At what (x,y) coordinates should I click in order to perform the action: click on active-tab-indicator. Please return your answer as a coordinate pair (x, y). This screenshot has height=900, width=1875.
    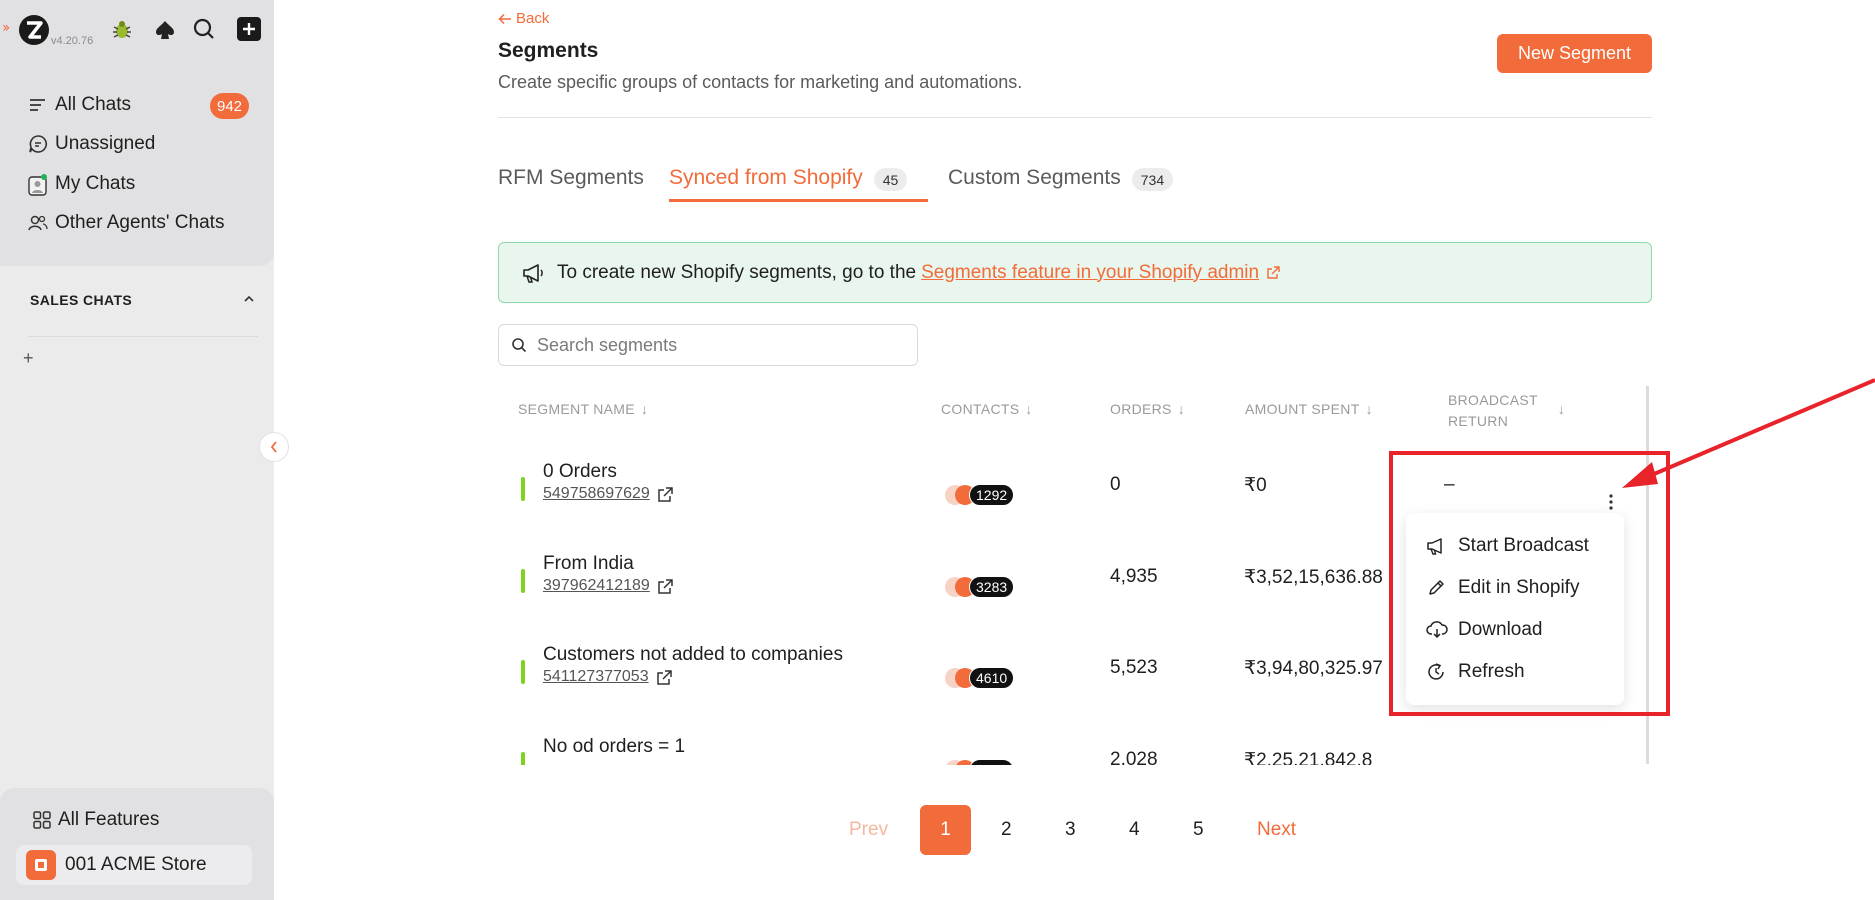
    Looking at the image, I should click on (798, 200).